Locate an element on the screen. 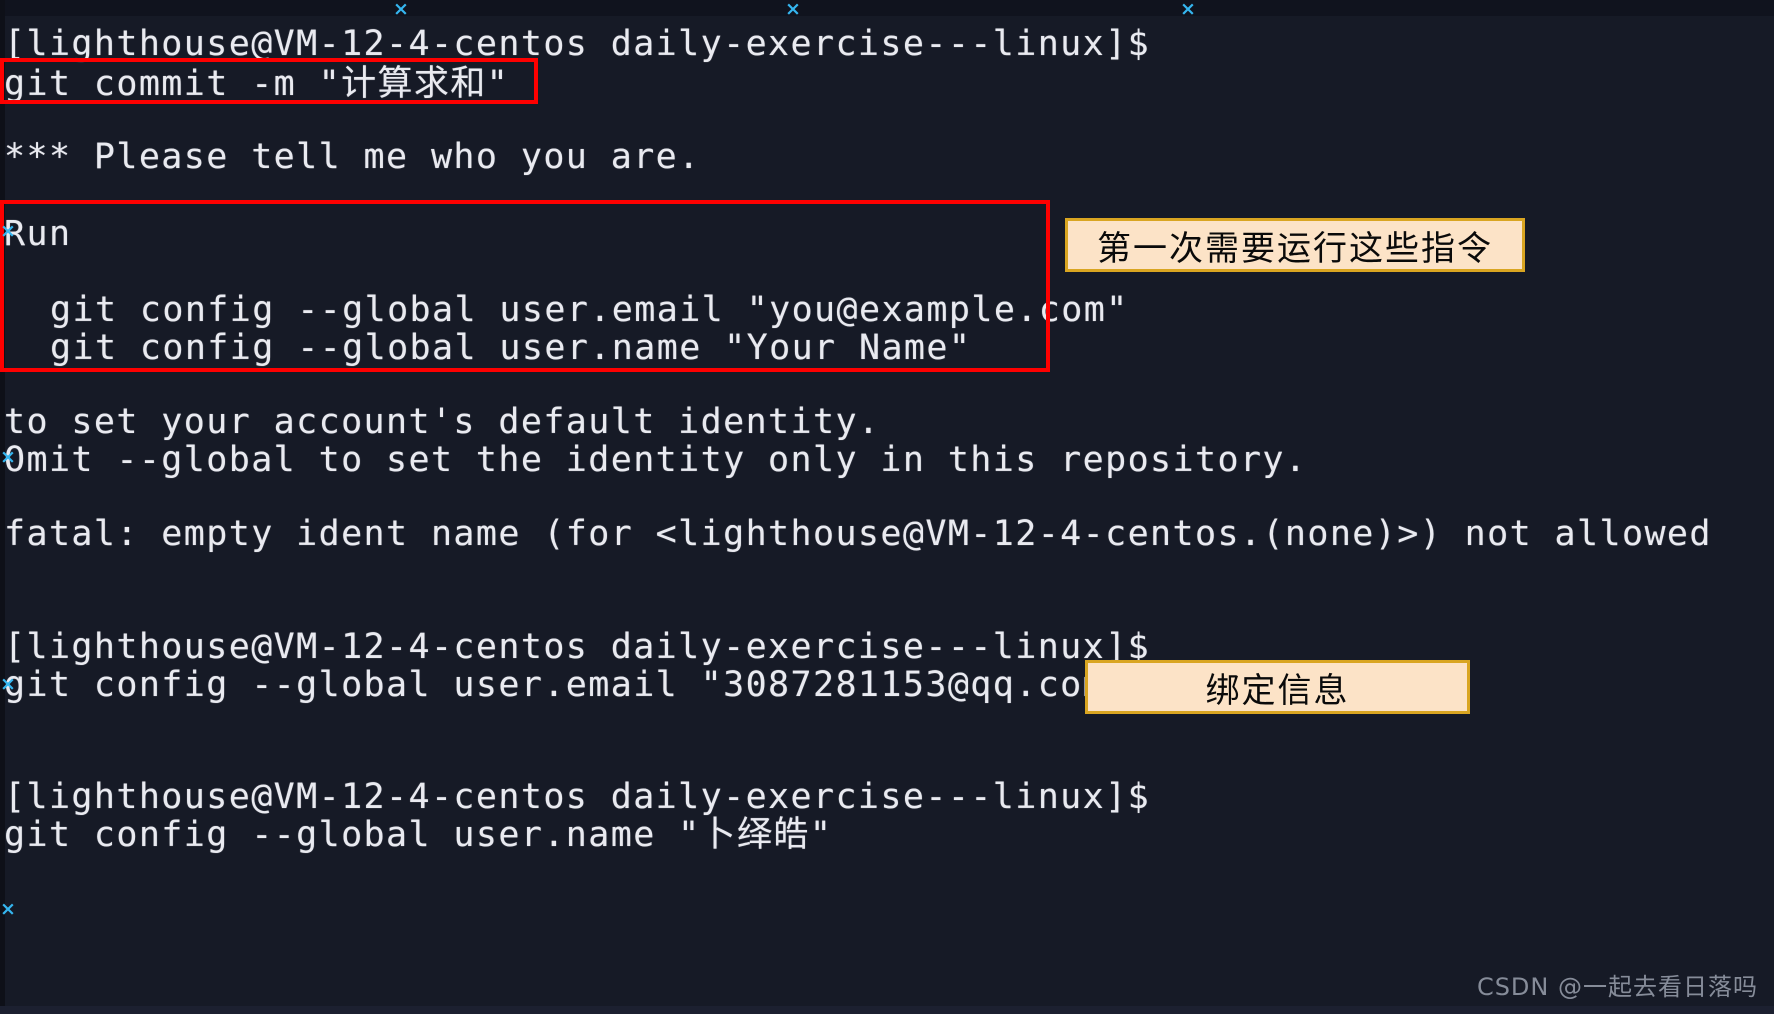 Image resolution: width=1774 pixels, height=1014 pixels. terminal-line: git config --global user.name "卜绎皓" is located at coordinates (418, 835).